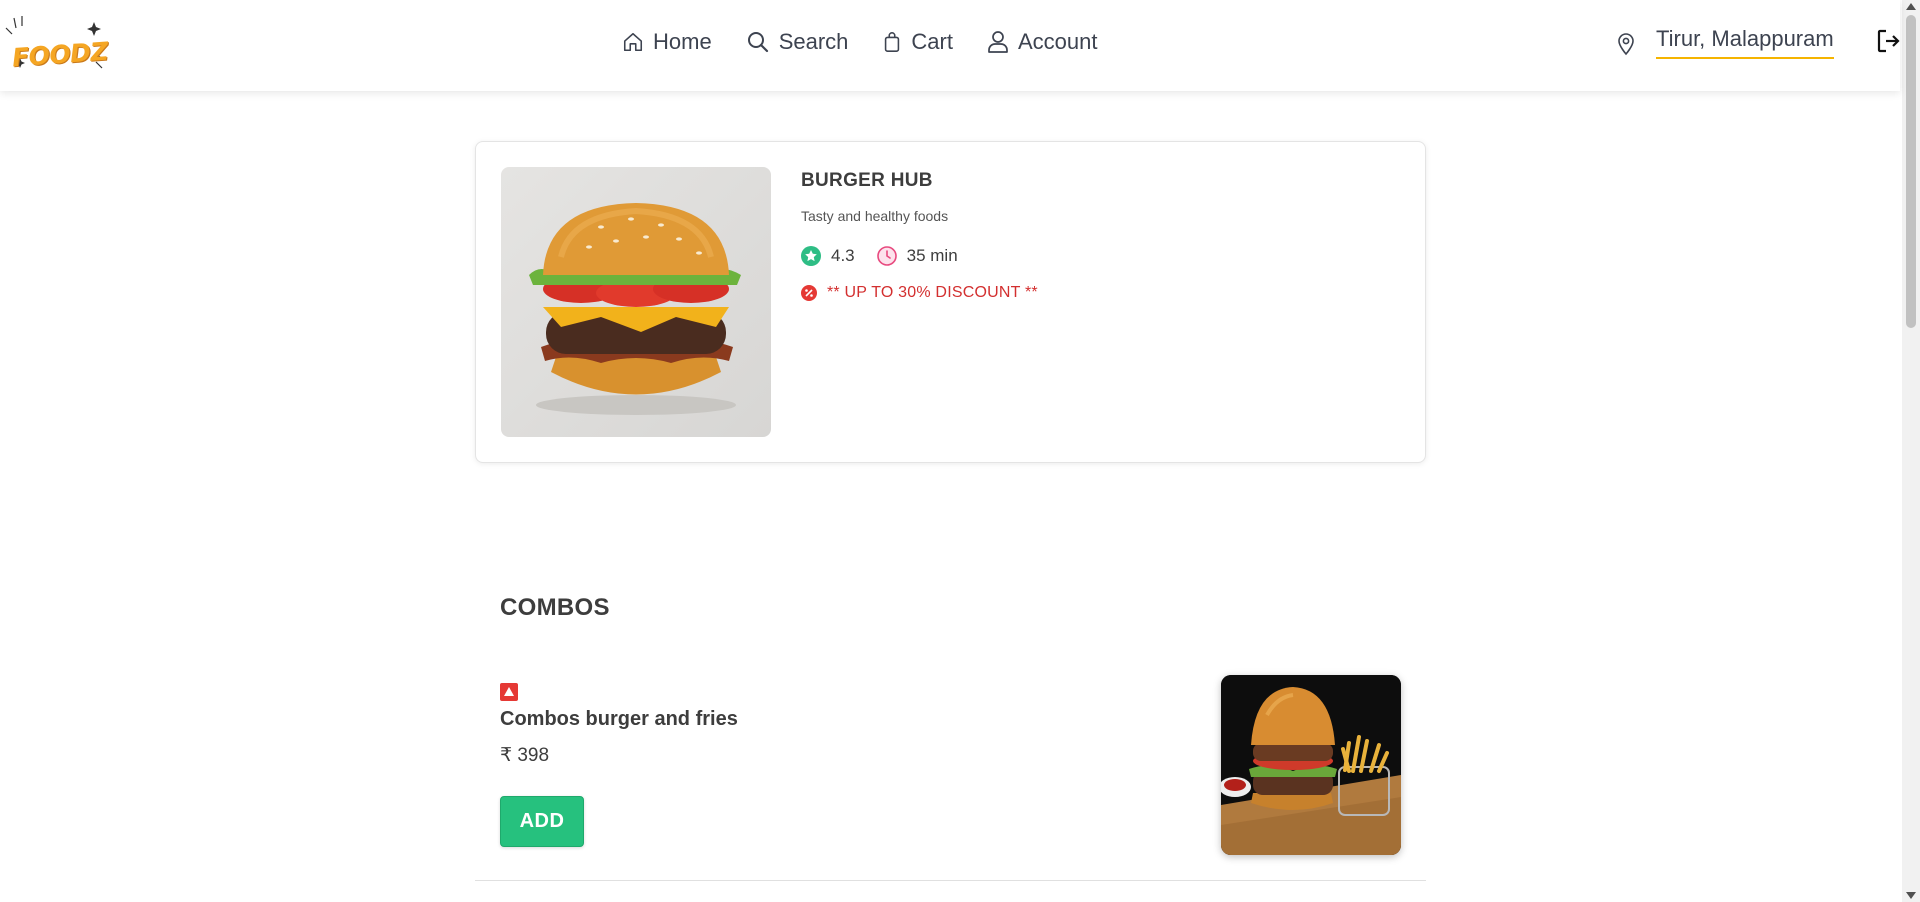 The height and width of the screenshot is (902, 1920). I want to click on discount-text: ** UP TO 30% DISCOUNT **, so click(932, 292).